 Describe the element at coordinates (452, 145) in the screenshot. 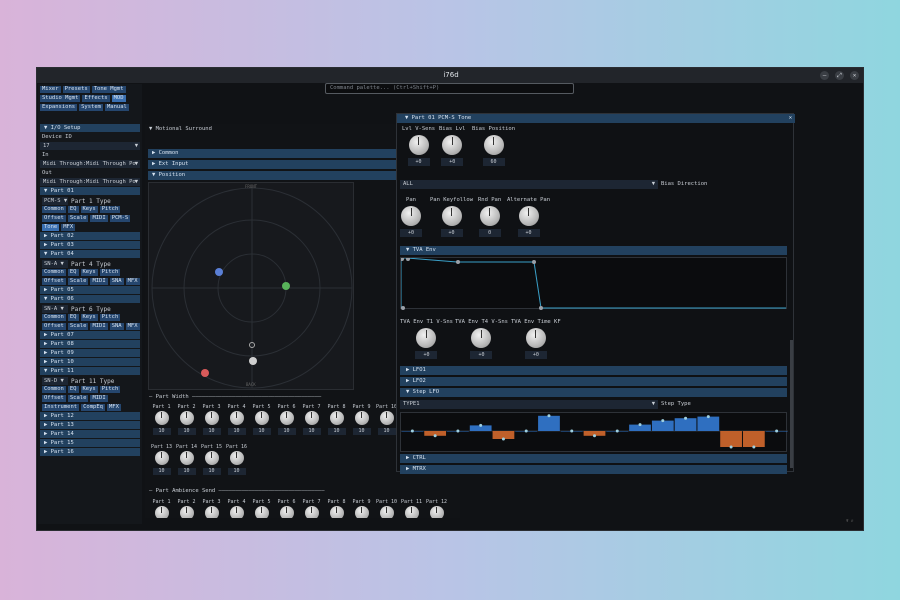

I see `bias-lvl-knob: Bias Lvl +0` at that location.